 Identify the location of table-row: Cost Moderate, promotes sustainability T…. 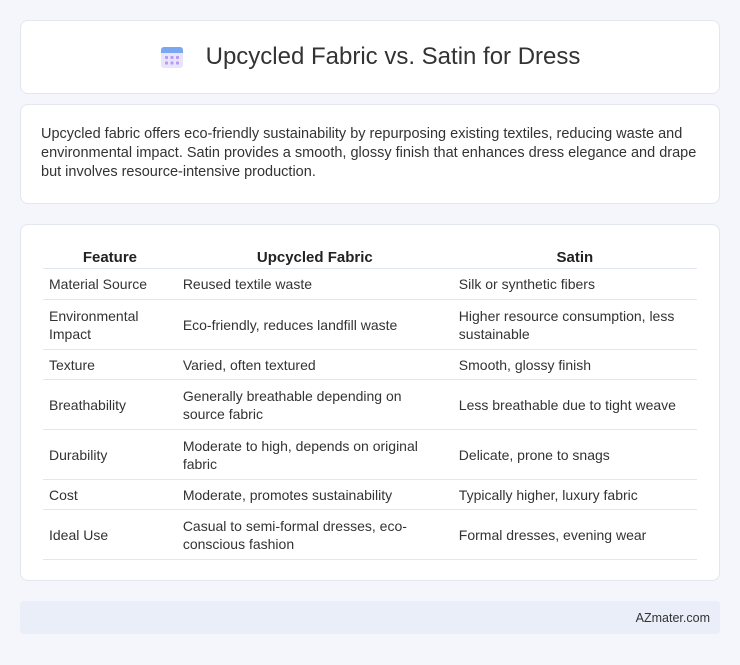
(370, 495).